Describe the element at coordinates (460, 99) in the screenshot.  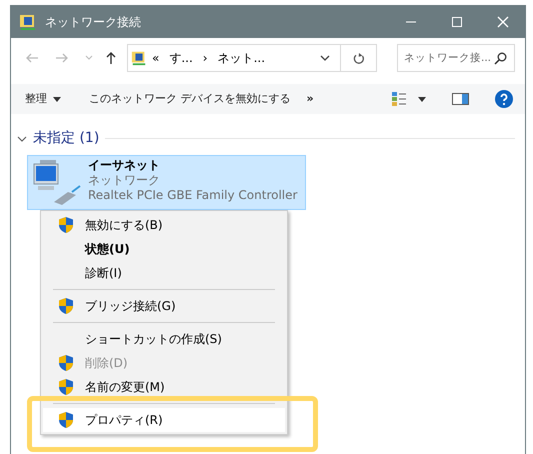
I see `preview-pane-icon` at that location.